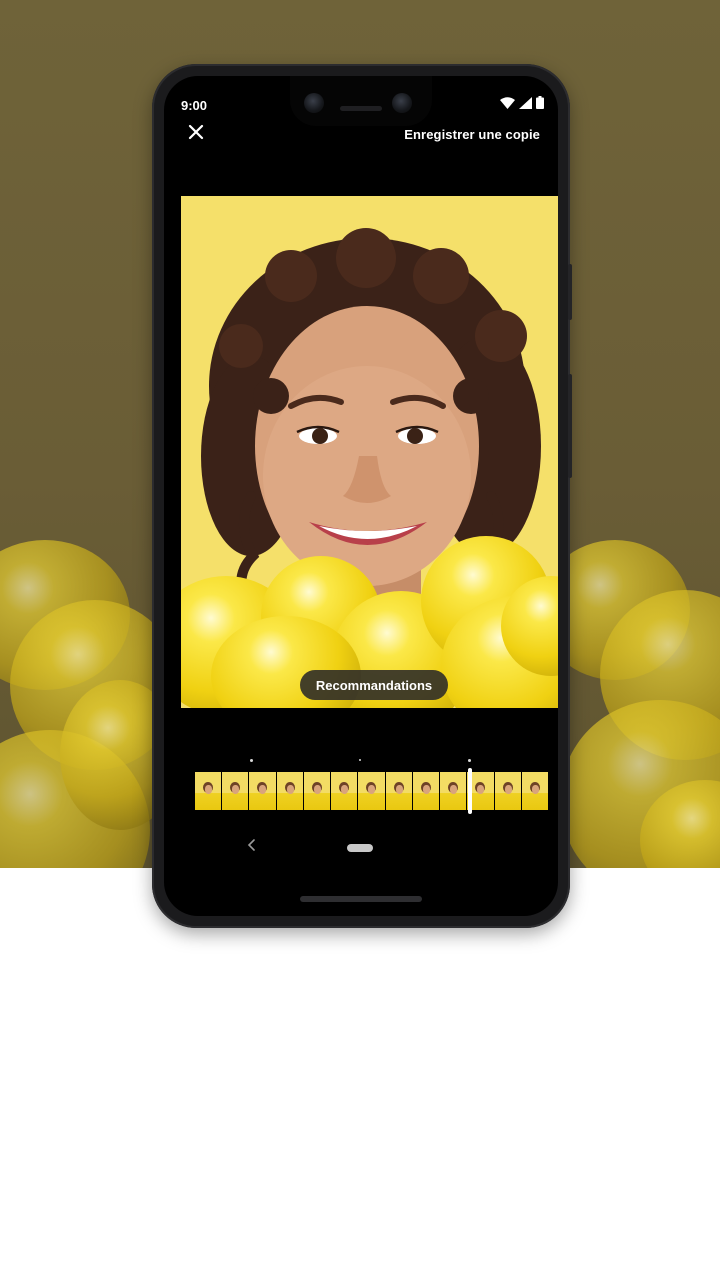 This screenshot has width=720, height=1280. I want to click on front-camera, so click(314, 103).